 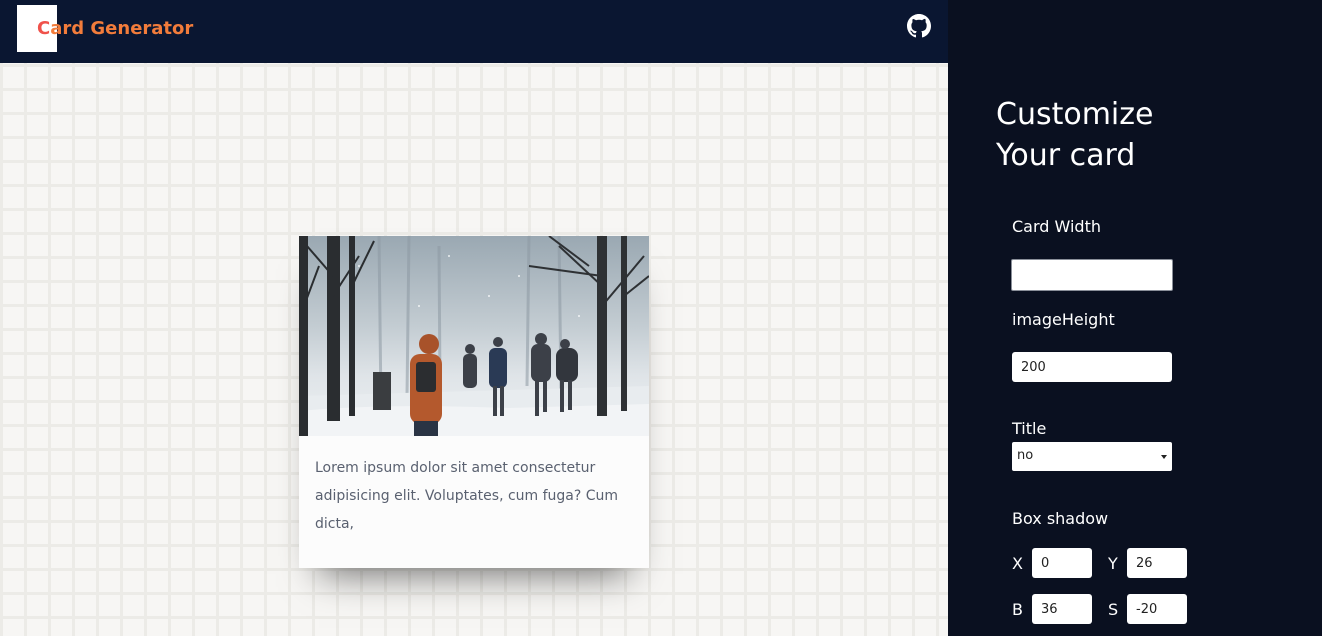 I want to click on shadow-spread-label: S, so click(x=1113, y=609).